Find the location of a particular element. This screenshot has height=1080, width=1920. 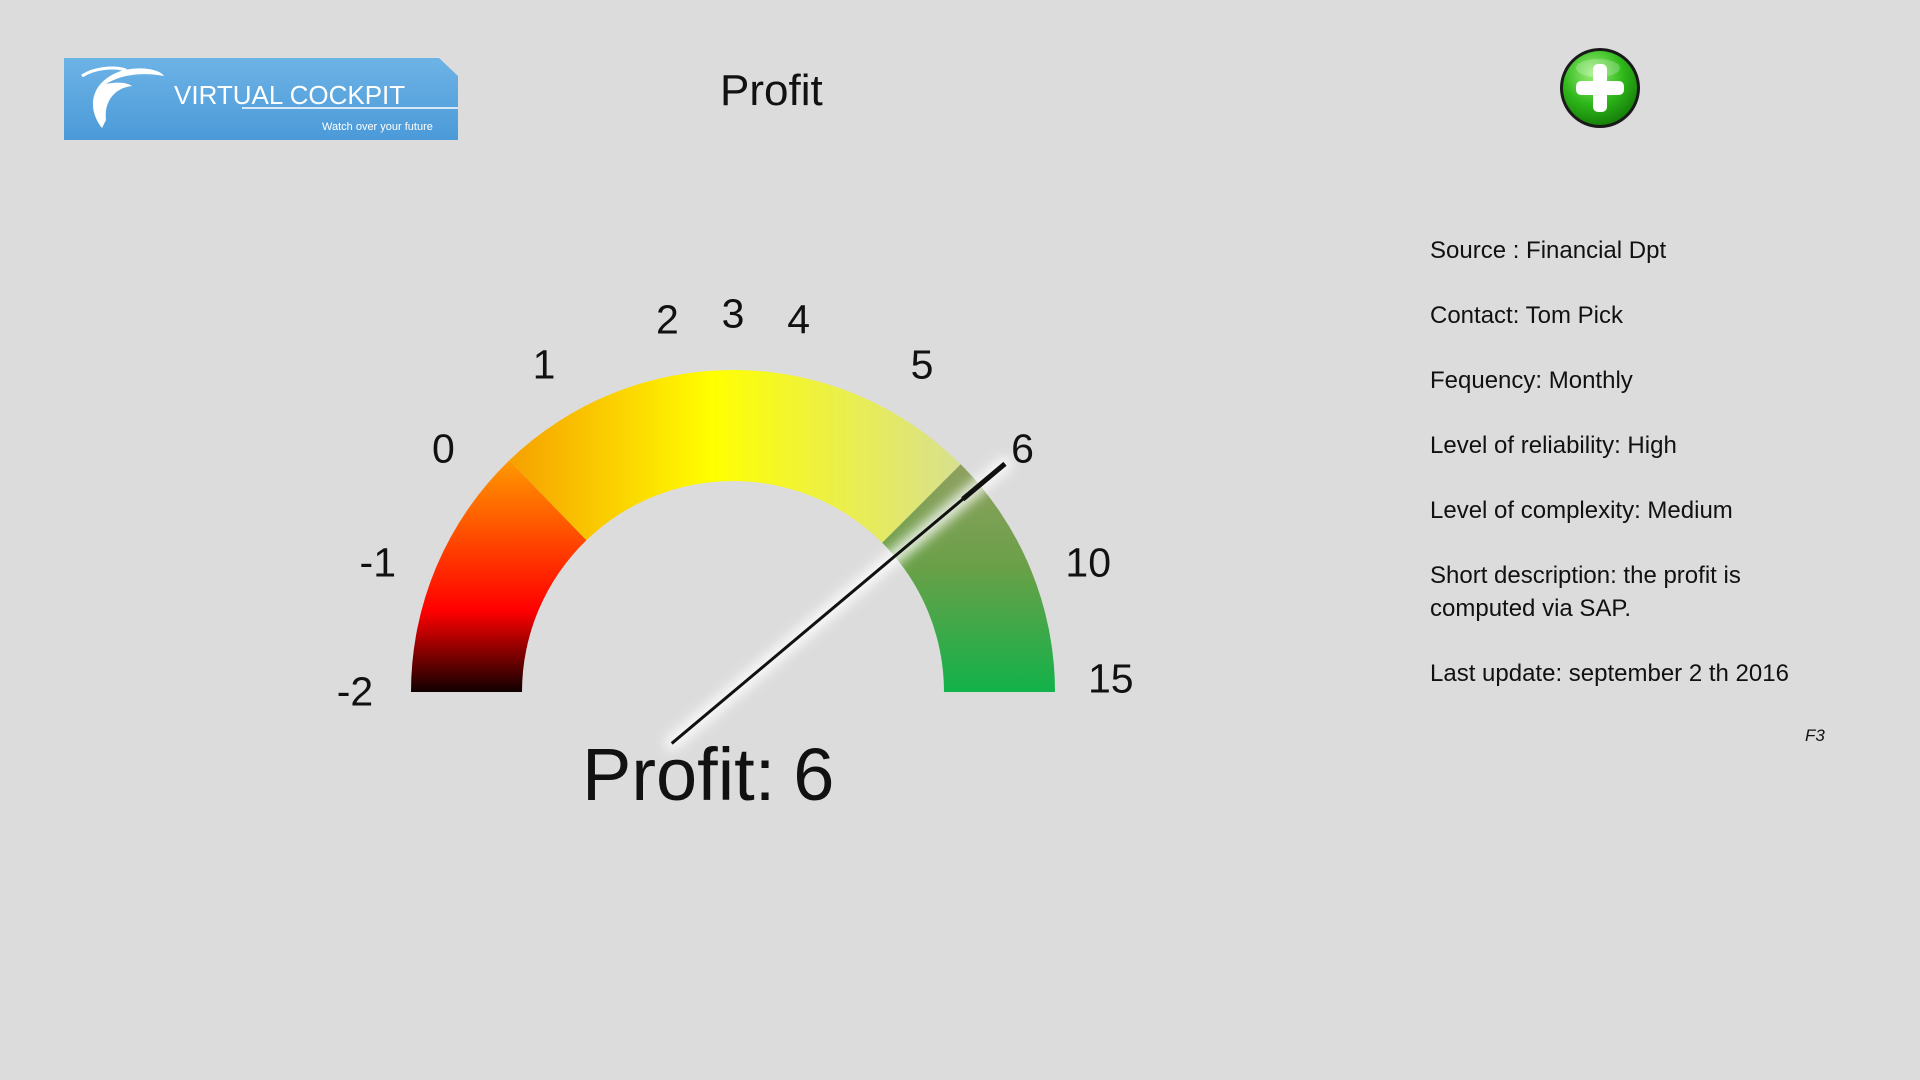

gauge-tick-label: -2 is located at coordinates (355, 691).